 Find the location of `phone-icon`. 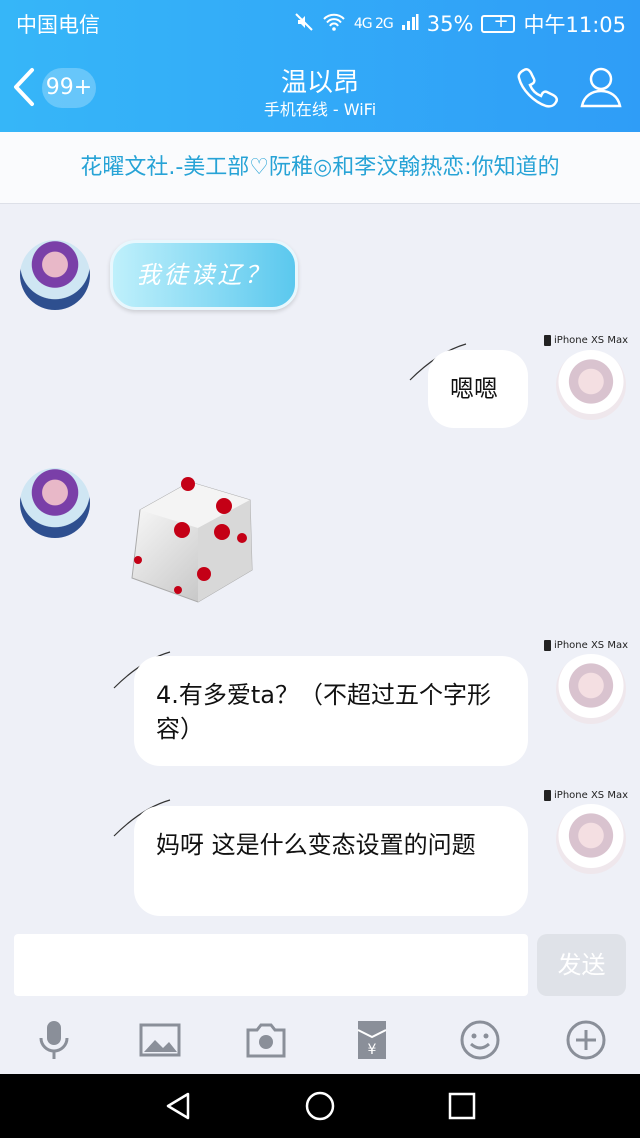

phone-icon is located at coordinates (537, 87).